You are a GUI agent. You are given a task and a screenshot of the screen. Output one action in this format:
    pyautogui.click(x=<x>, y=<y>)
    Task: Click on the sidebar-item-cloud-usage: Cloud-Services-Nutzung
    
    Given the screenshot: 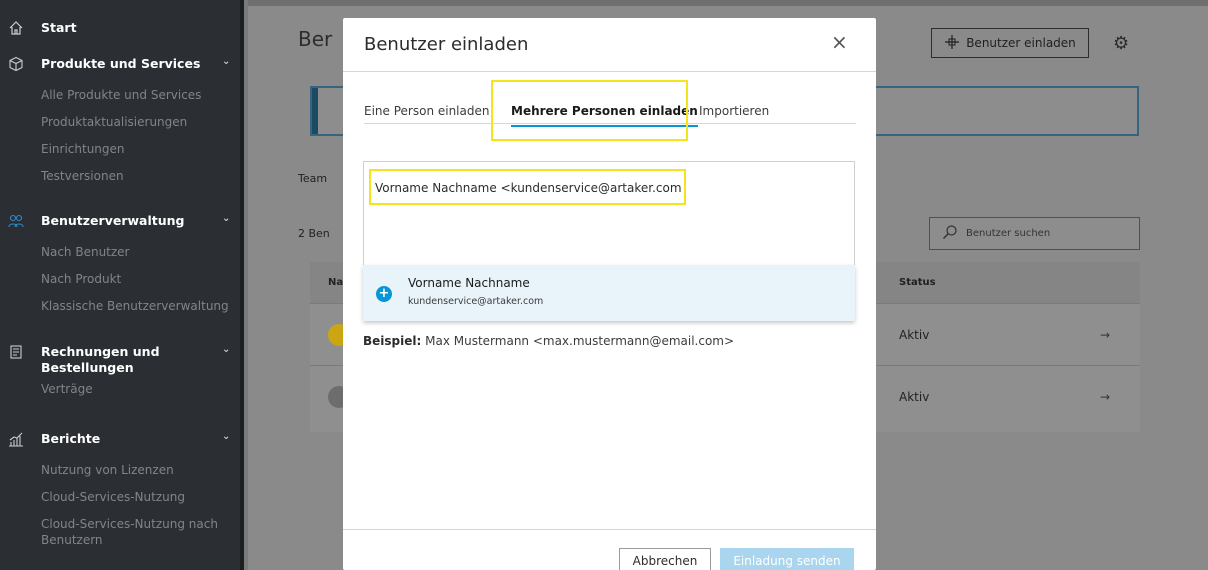 What is the action you would take?
    pyautogui.click(x=122, y=497)
    